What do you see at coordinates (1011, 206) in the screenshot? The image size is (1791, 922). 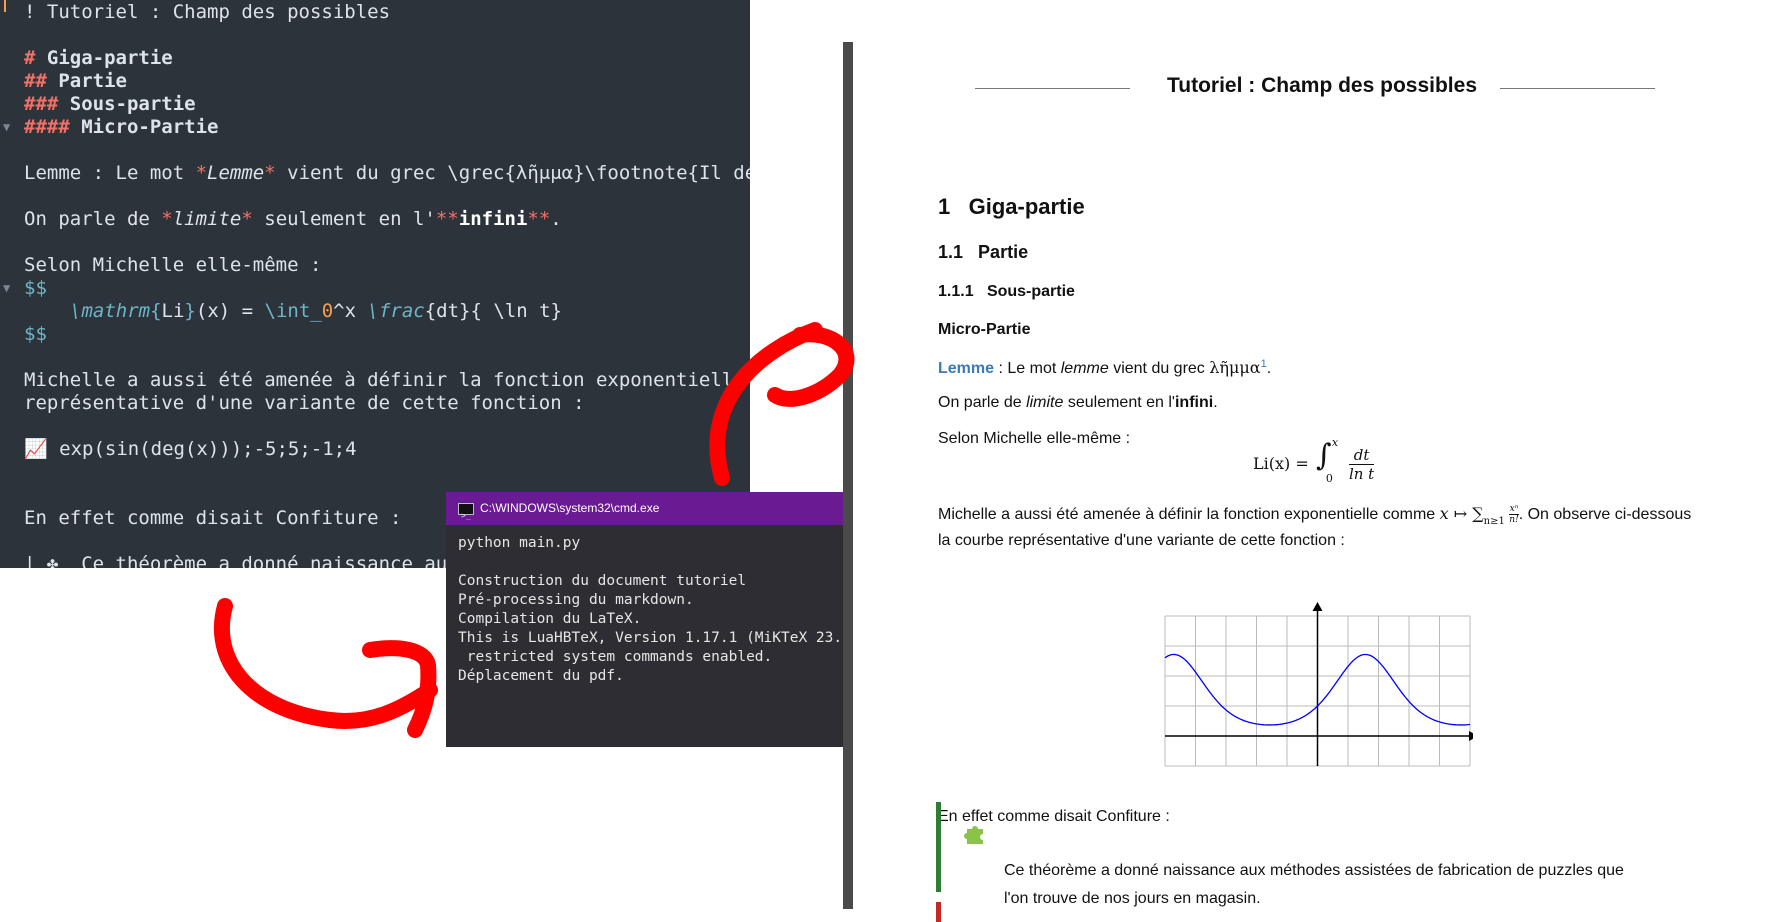 I see `section-heading: 1 Giga-partie` at bounding box center [1011, 206].